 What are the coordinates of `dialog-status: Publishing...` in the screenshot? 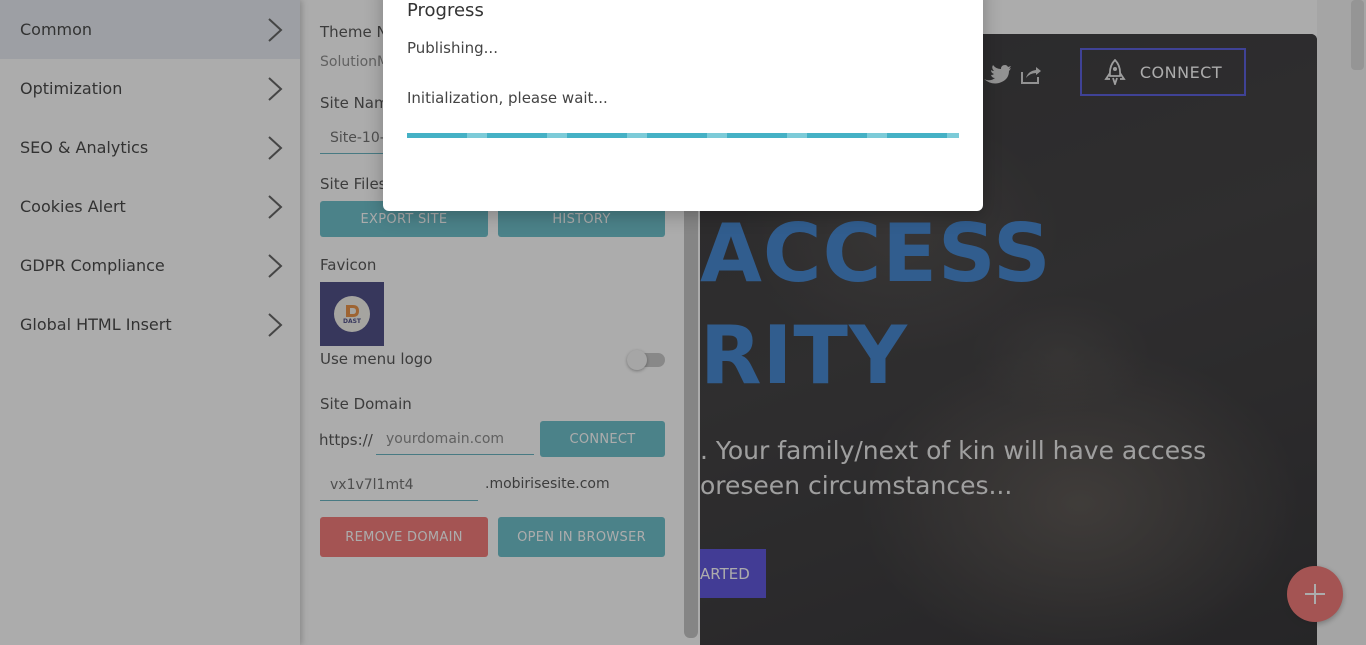 It's located at (452, 48).